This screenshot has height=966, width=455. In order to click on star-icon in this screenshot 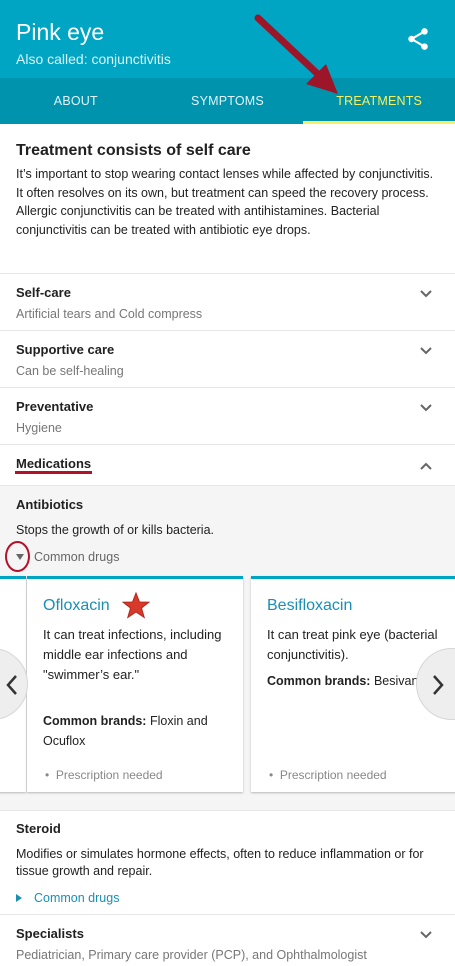, I will do `click(136, 605)`.